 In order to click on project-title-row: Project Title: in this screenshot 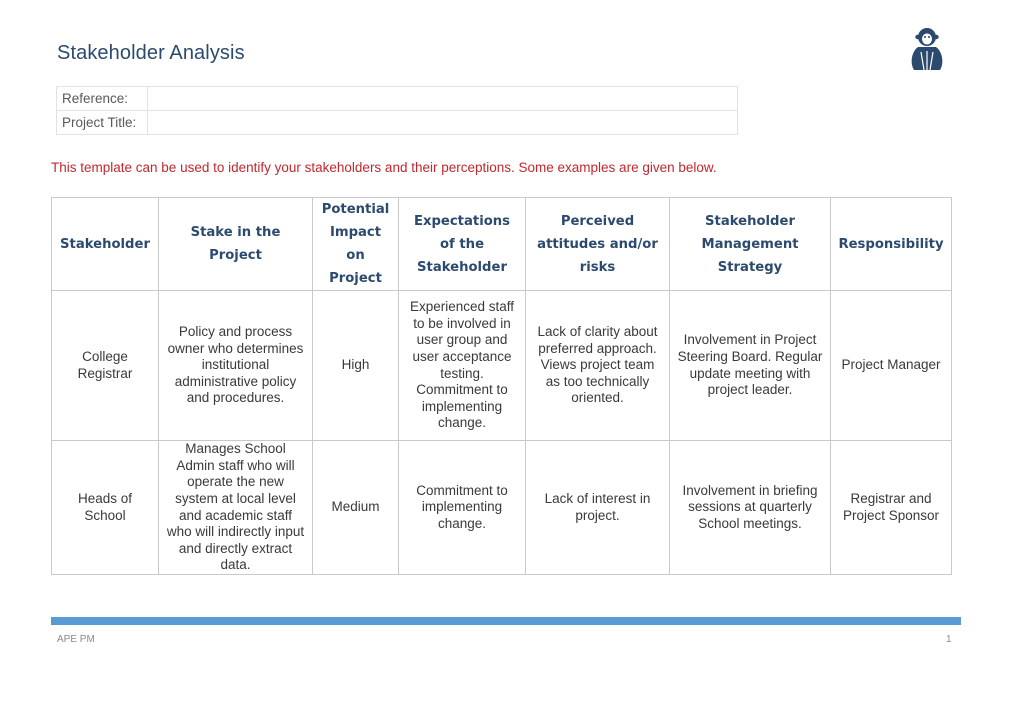, I will do `click(397, 122)`.